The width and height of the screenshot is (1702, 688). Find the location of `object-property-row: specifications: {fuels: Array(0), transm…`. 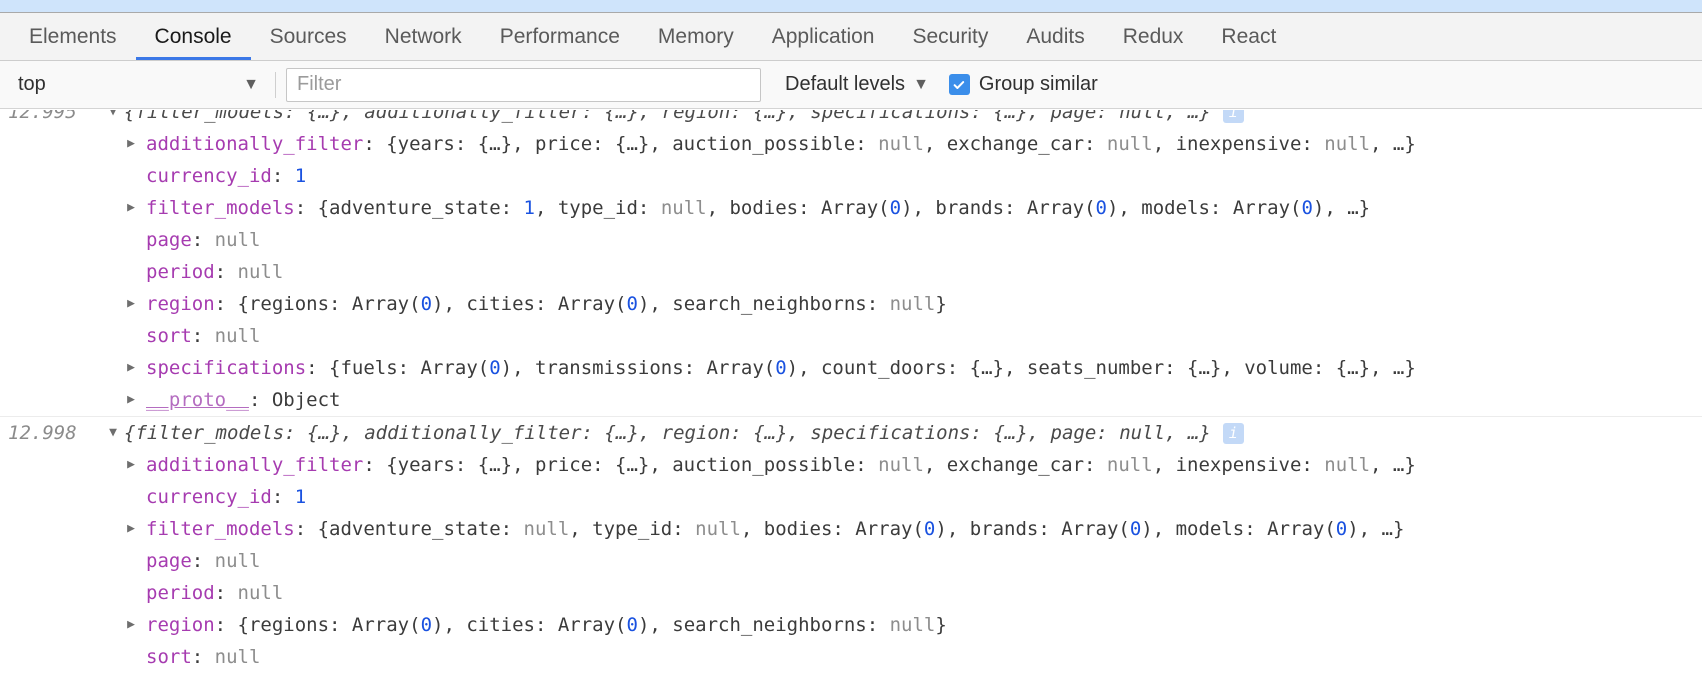

object-property-row: specifications: {fuels: Array(0), transm… is located at coordinates (851, 368).